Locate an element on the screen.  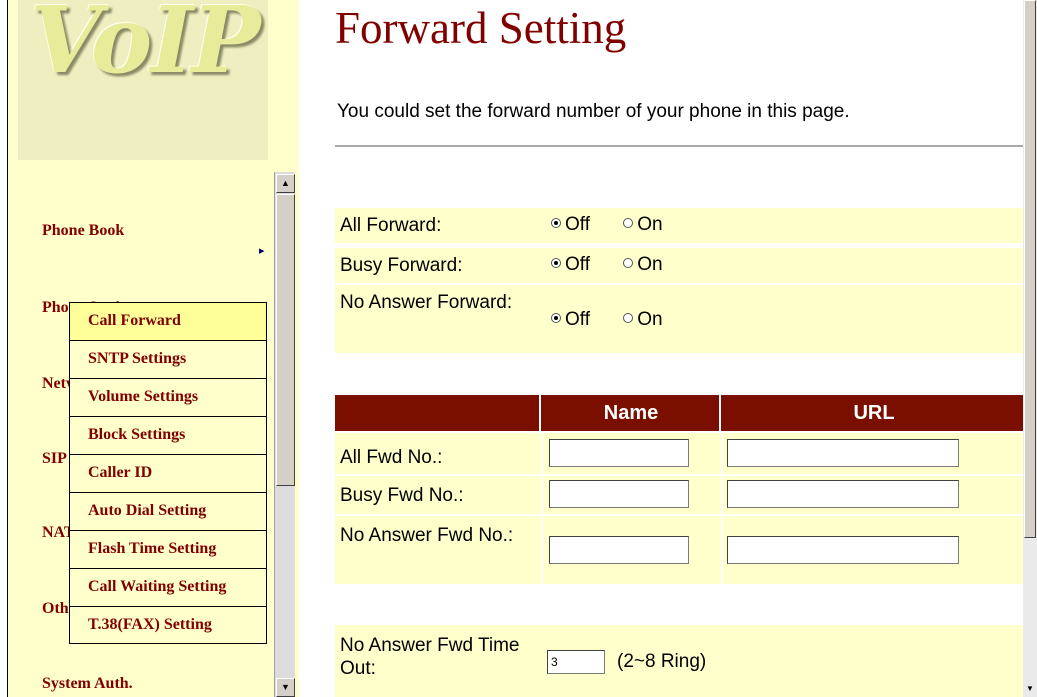
left-scrollbar-thumb is located at coordinates (285, 340).